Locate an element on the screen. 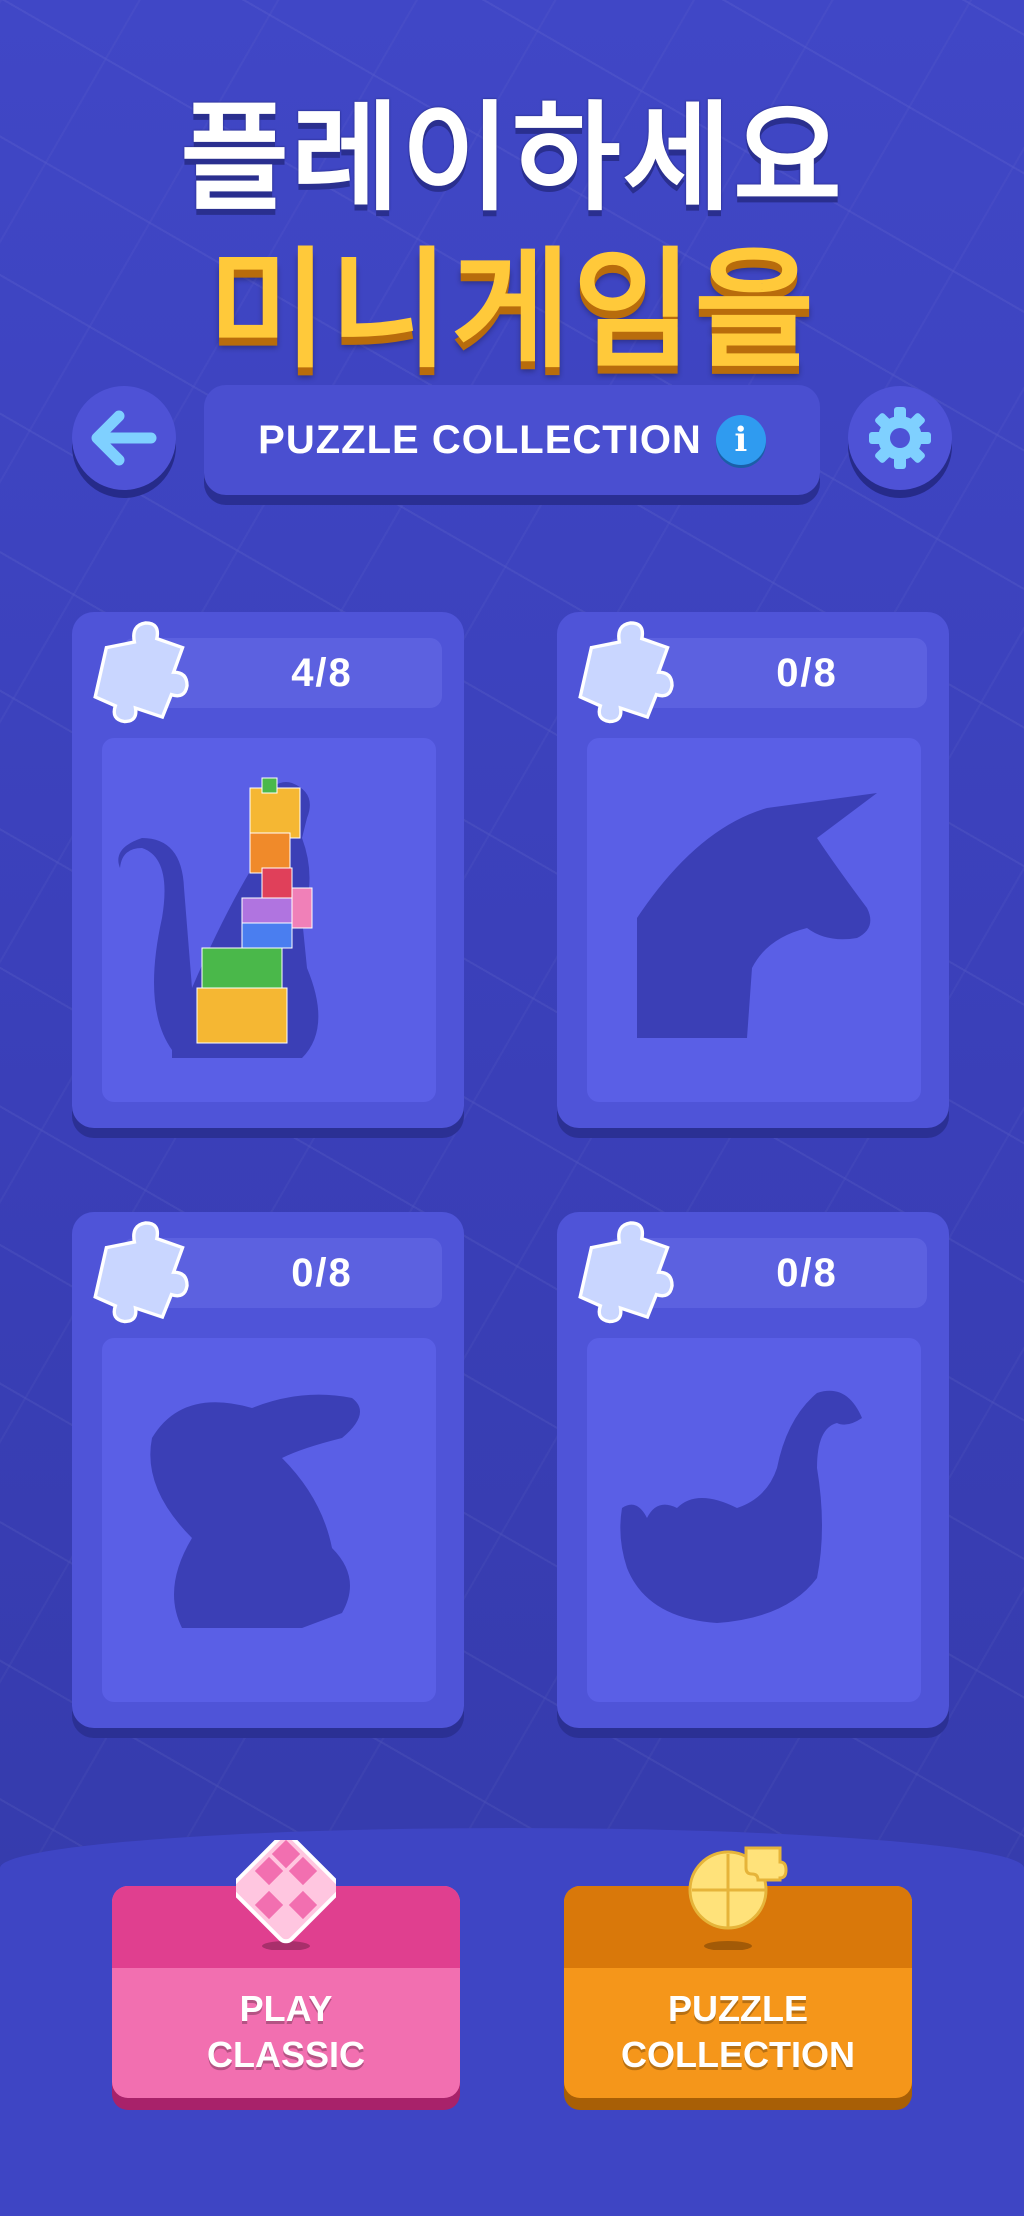 The width and height of the screenshot is (1024, 2216). play-classic-label: PLAY CLASSIC is located at coordinates (286, 2032).